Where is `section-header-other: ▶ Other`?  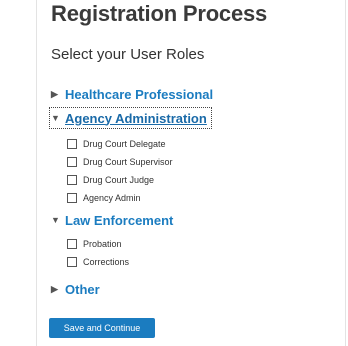
section-header-other: ▶ Other is located at coordinates (75, 289).